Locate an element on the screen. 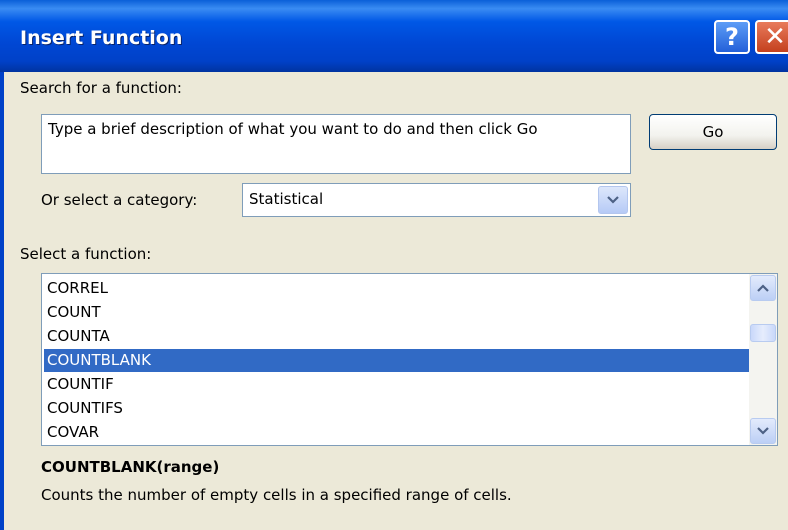 This screenshot has width=788, height=530. list-item: COVAR is located at coordinates (398, 432).